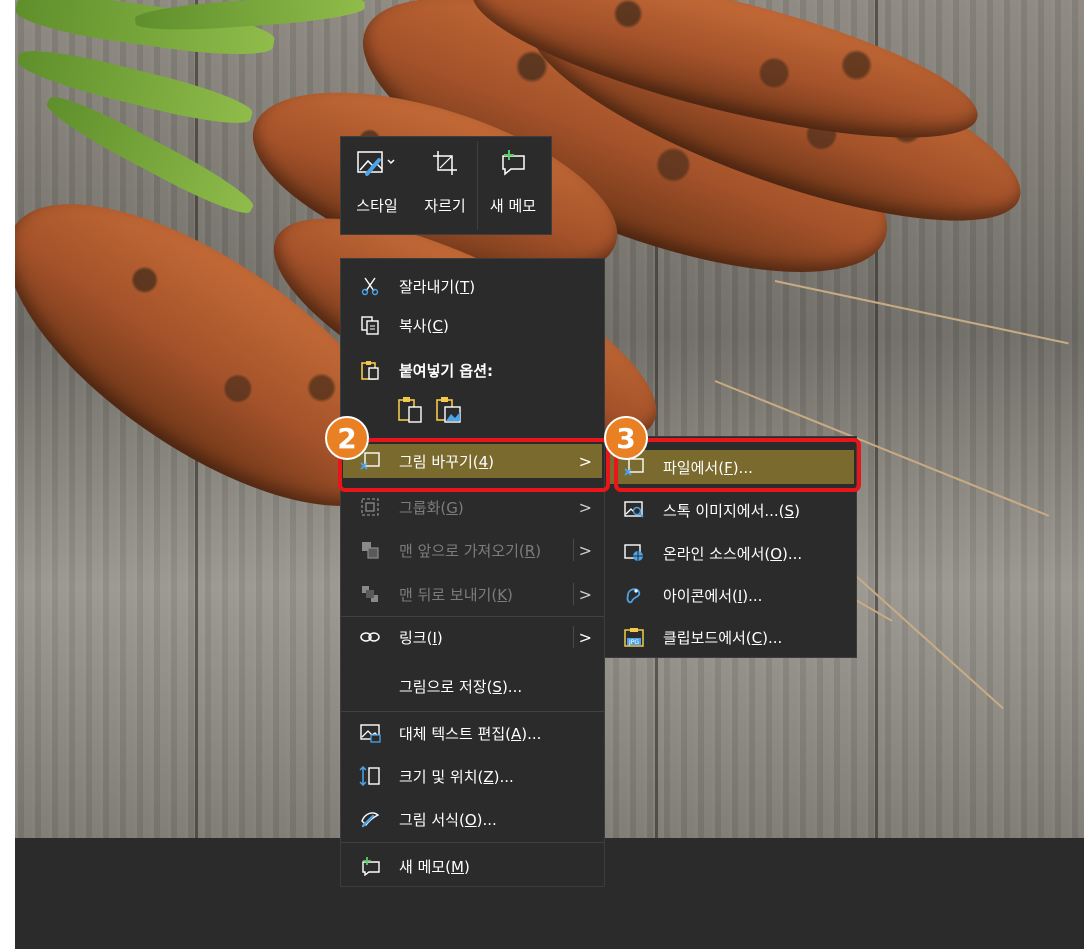  Describe the element at coordinates (634, 595) in the screenshot. I see `icons-icon` at that location.